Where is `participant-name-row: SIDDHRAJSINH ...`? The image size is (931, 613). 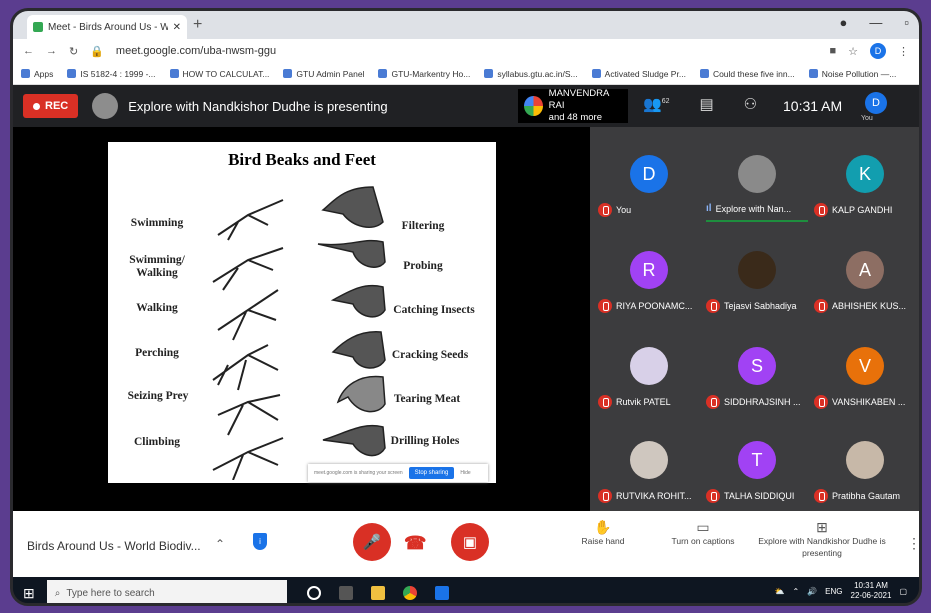 participant-name-row: SIDDHRAJSINH ... is located at coordinates (753, 402).